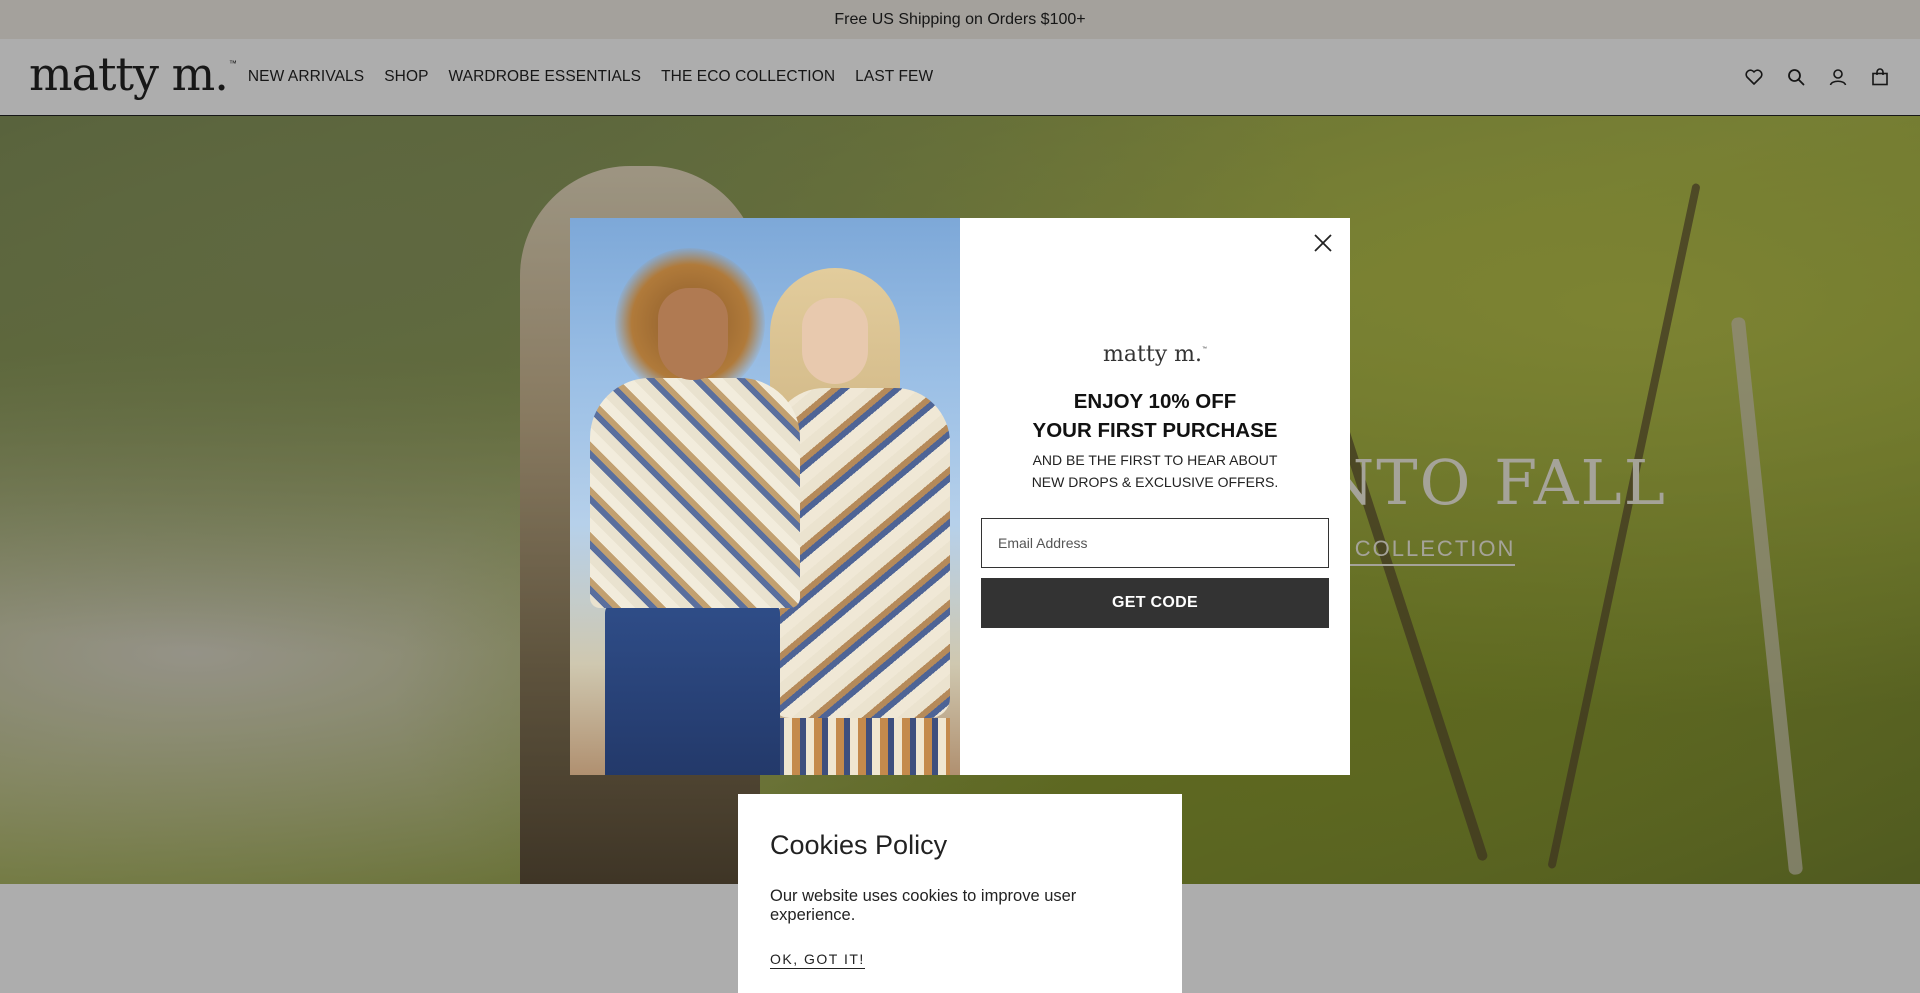 The width and height of the screenshot is (1920, 993). What do you see at coordinates (1152, 354) in the screenshot?
I see `popup-logo-text: matty m.` at bounding box center [1152, 354].